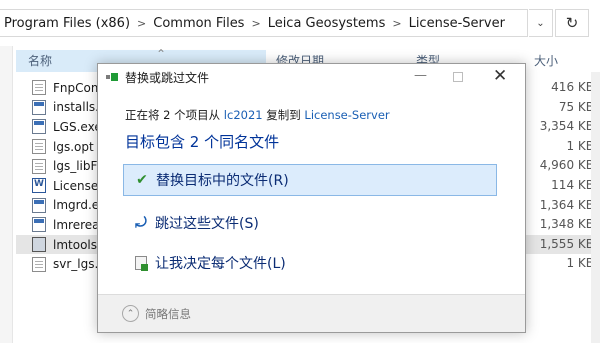  I want to click on chevron-down-icon: ⌄, so click(540, 23).